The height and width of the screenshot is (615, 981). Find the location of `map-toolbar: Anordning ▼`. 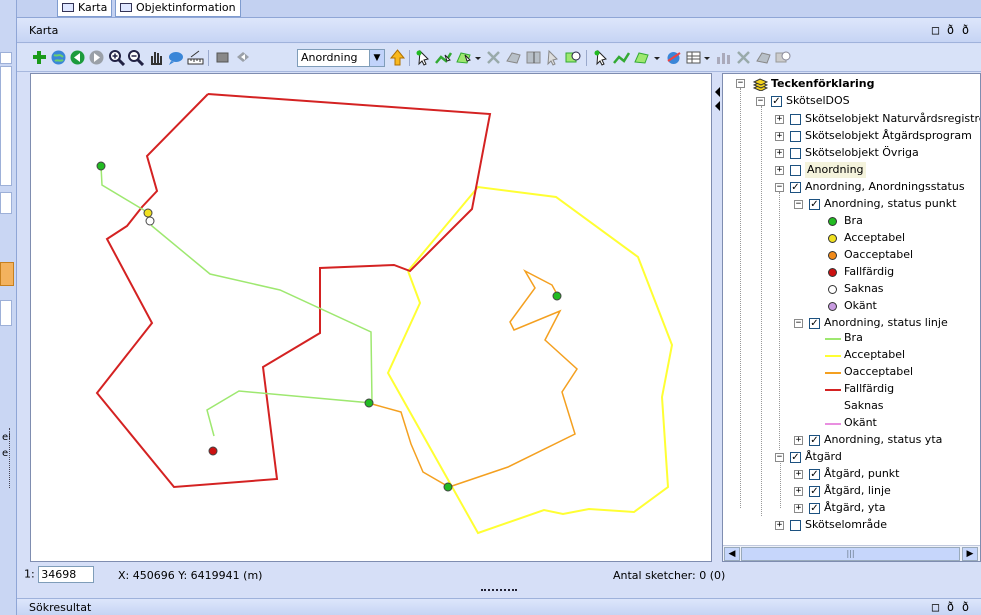

map-toolbar: Anordning ▼ is located at coordinates (499, 58).